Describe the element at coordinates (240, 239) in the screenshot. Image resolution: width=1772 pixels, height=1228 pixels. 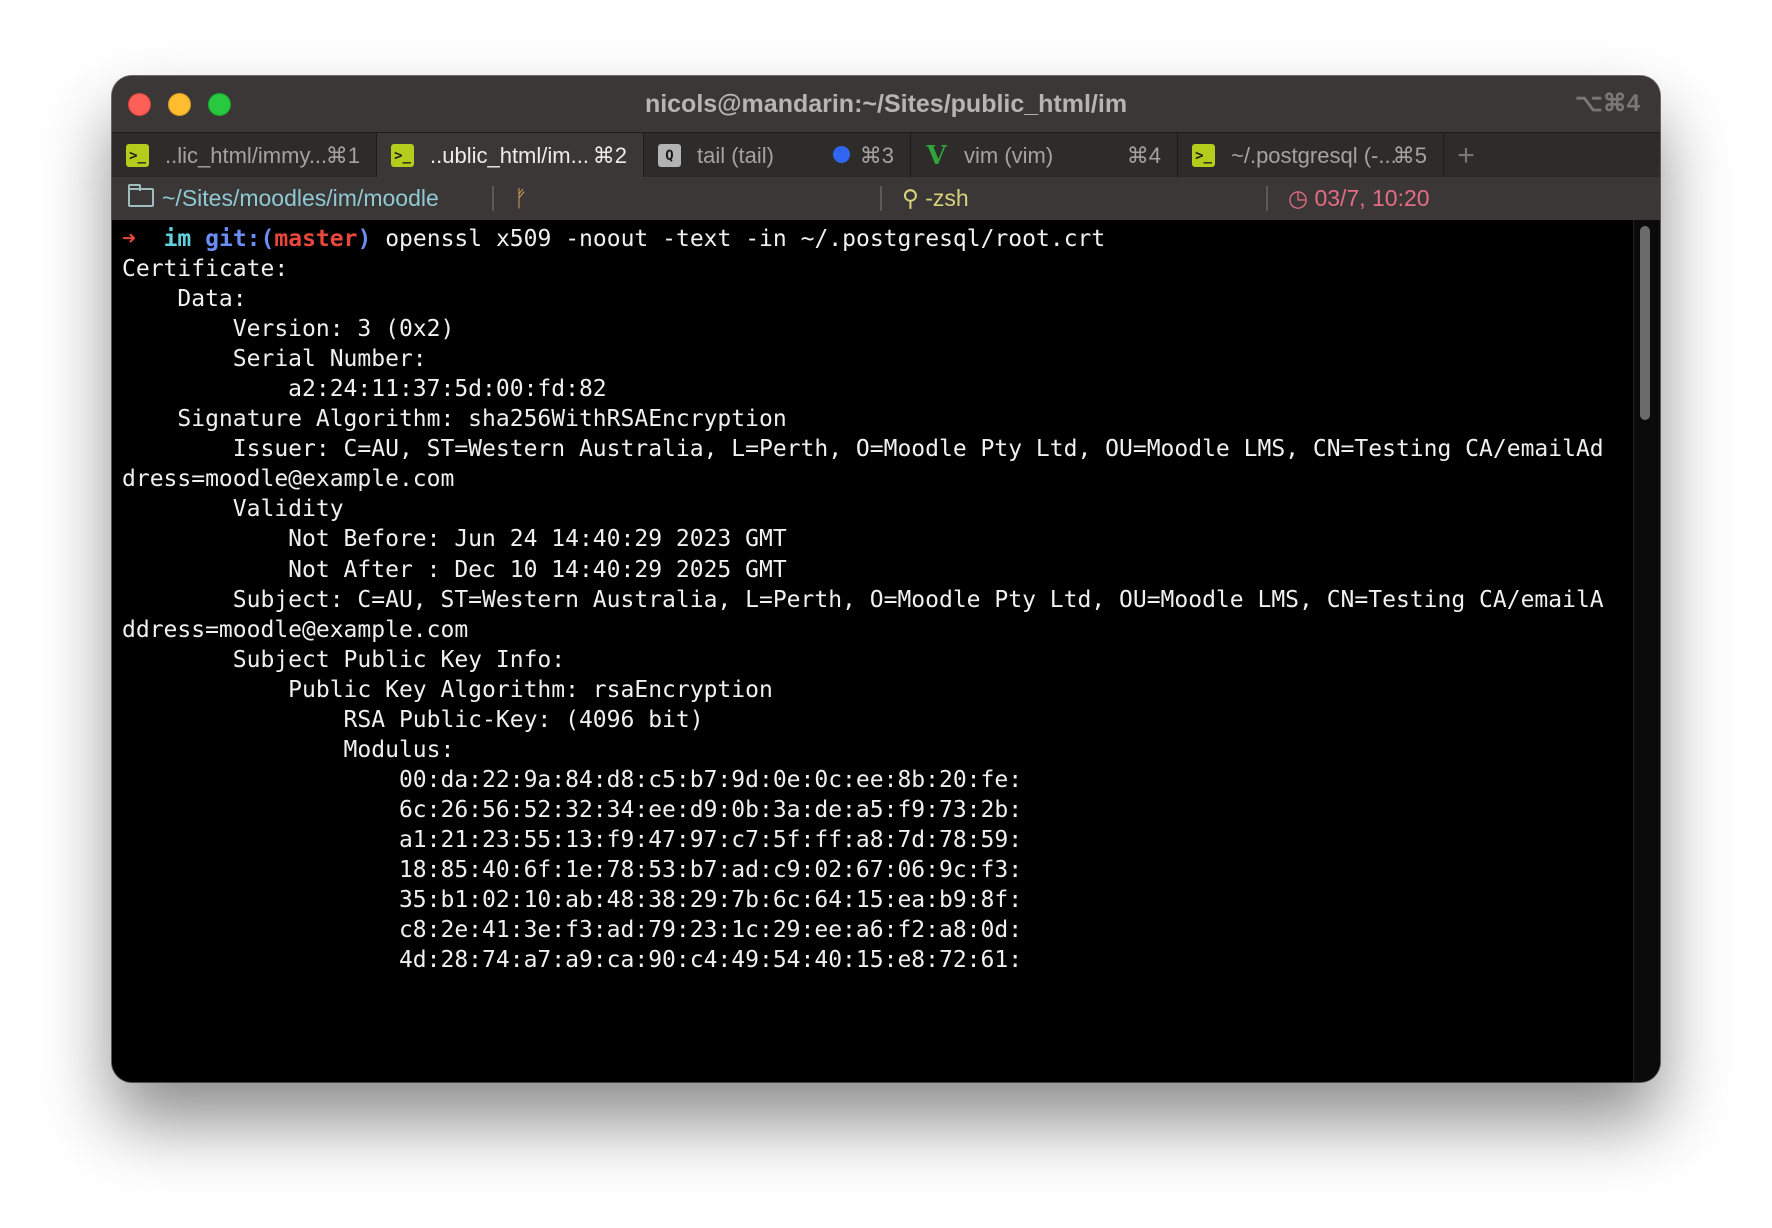
I see `prompt-git-prefix: git:(` at that location.